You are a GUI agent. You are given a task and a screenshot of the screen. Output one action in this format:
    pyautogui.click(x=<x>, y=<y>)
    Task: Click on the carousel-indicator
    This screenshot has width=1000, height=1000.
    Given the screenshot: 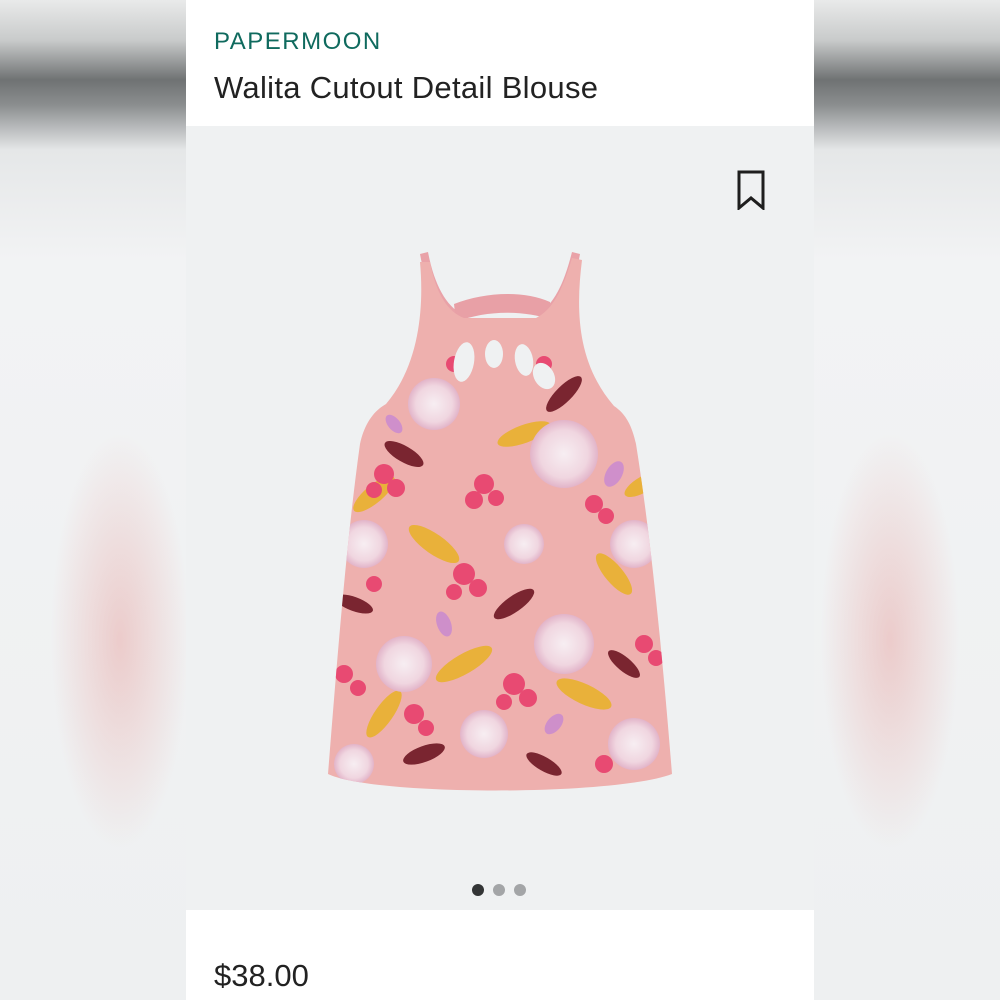 What is the action you would take?
    pyautogui.click(x=499, y=890)
    